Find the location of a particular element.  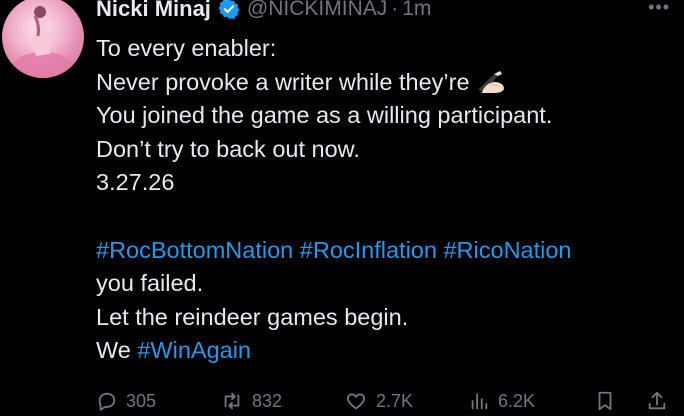

text-line-with-emoji: Never provoke a writer while they’re is located at coordinates (386, 83).